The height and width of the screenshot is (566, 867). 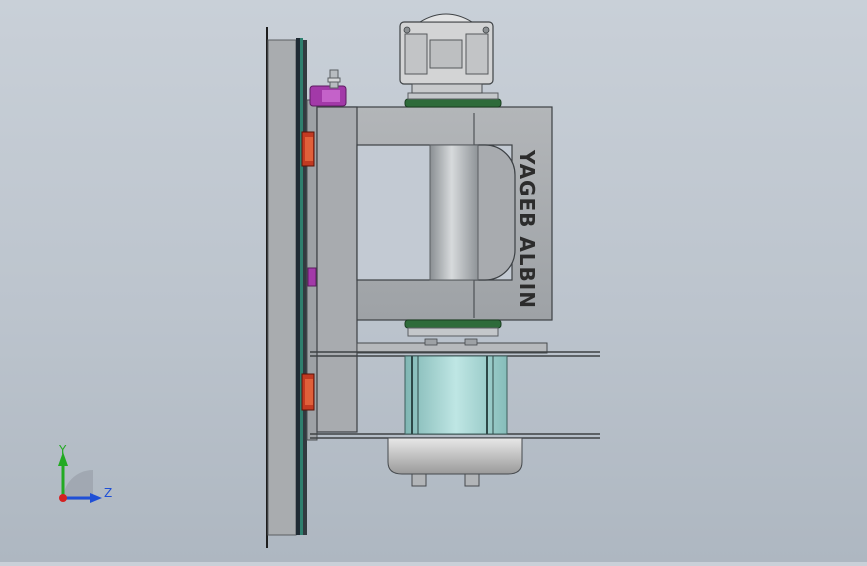 What do you see at coordinates (298, 286) in the screenshot?
I see `plate-dark-strip` at bounding box center [298, 286].